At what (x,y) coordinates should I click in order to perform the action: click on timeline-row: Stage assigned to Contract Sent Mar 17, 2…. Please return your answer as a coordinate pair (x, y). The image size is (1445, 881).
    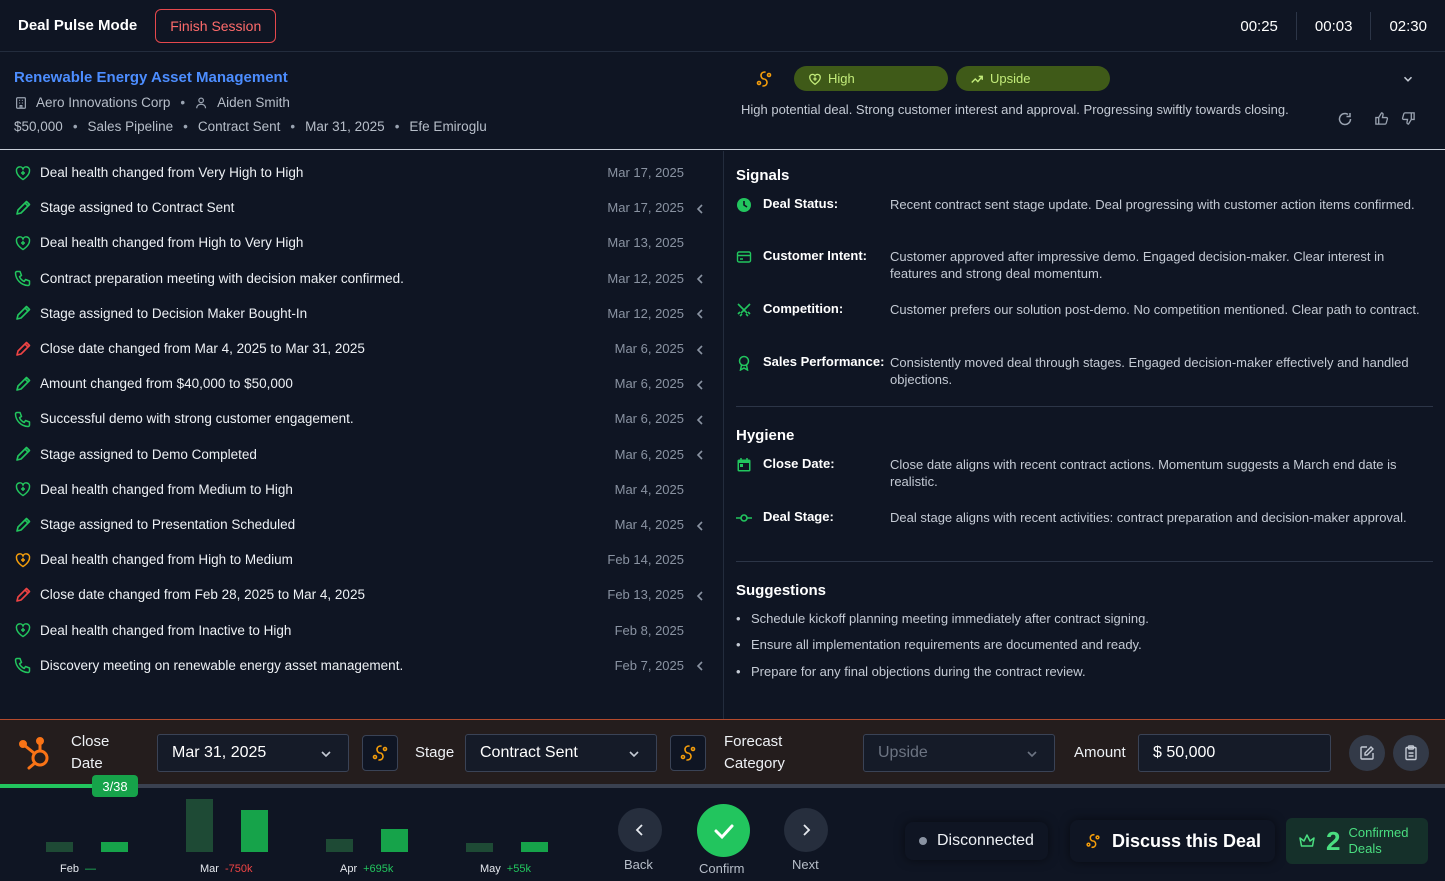
    Looking at the image, I should click on (362, 207).